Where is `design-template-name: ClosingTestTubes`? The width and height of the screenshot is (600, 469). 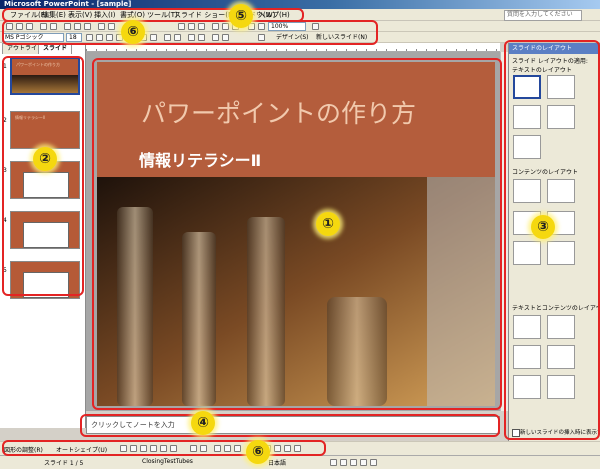
design-template-name: ClosingTestTubes is located at coordinates (167, 461).